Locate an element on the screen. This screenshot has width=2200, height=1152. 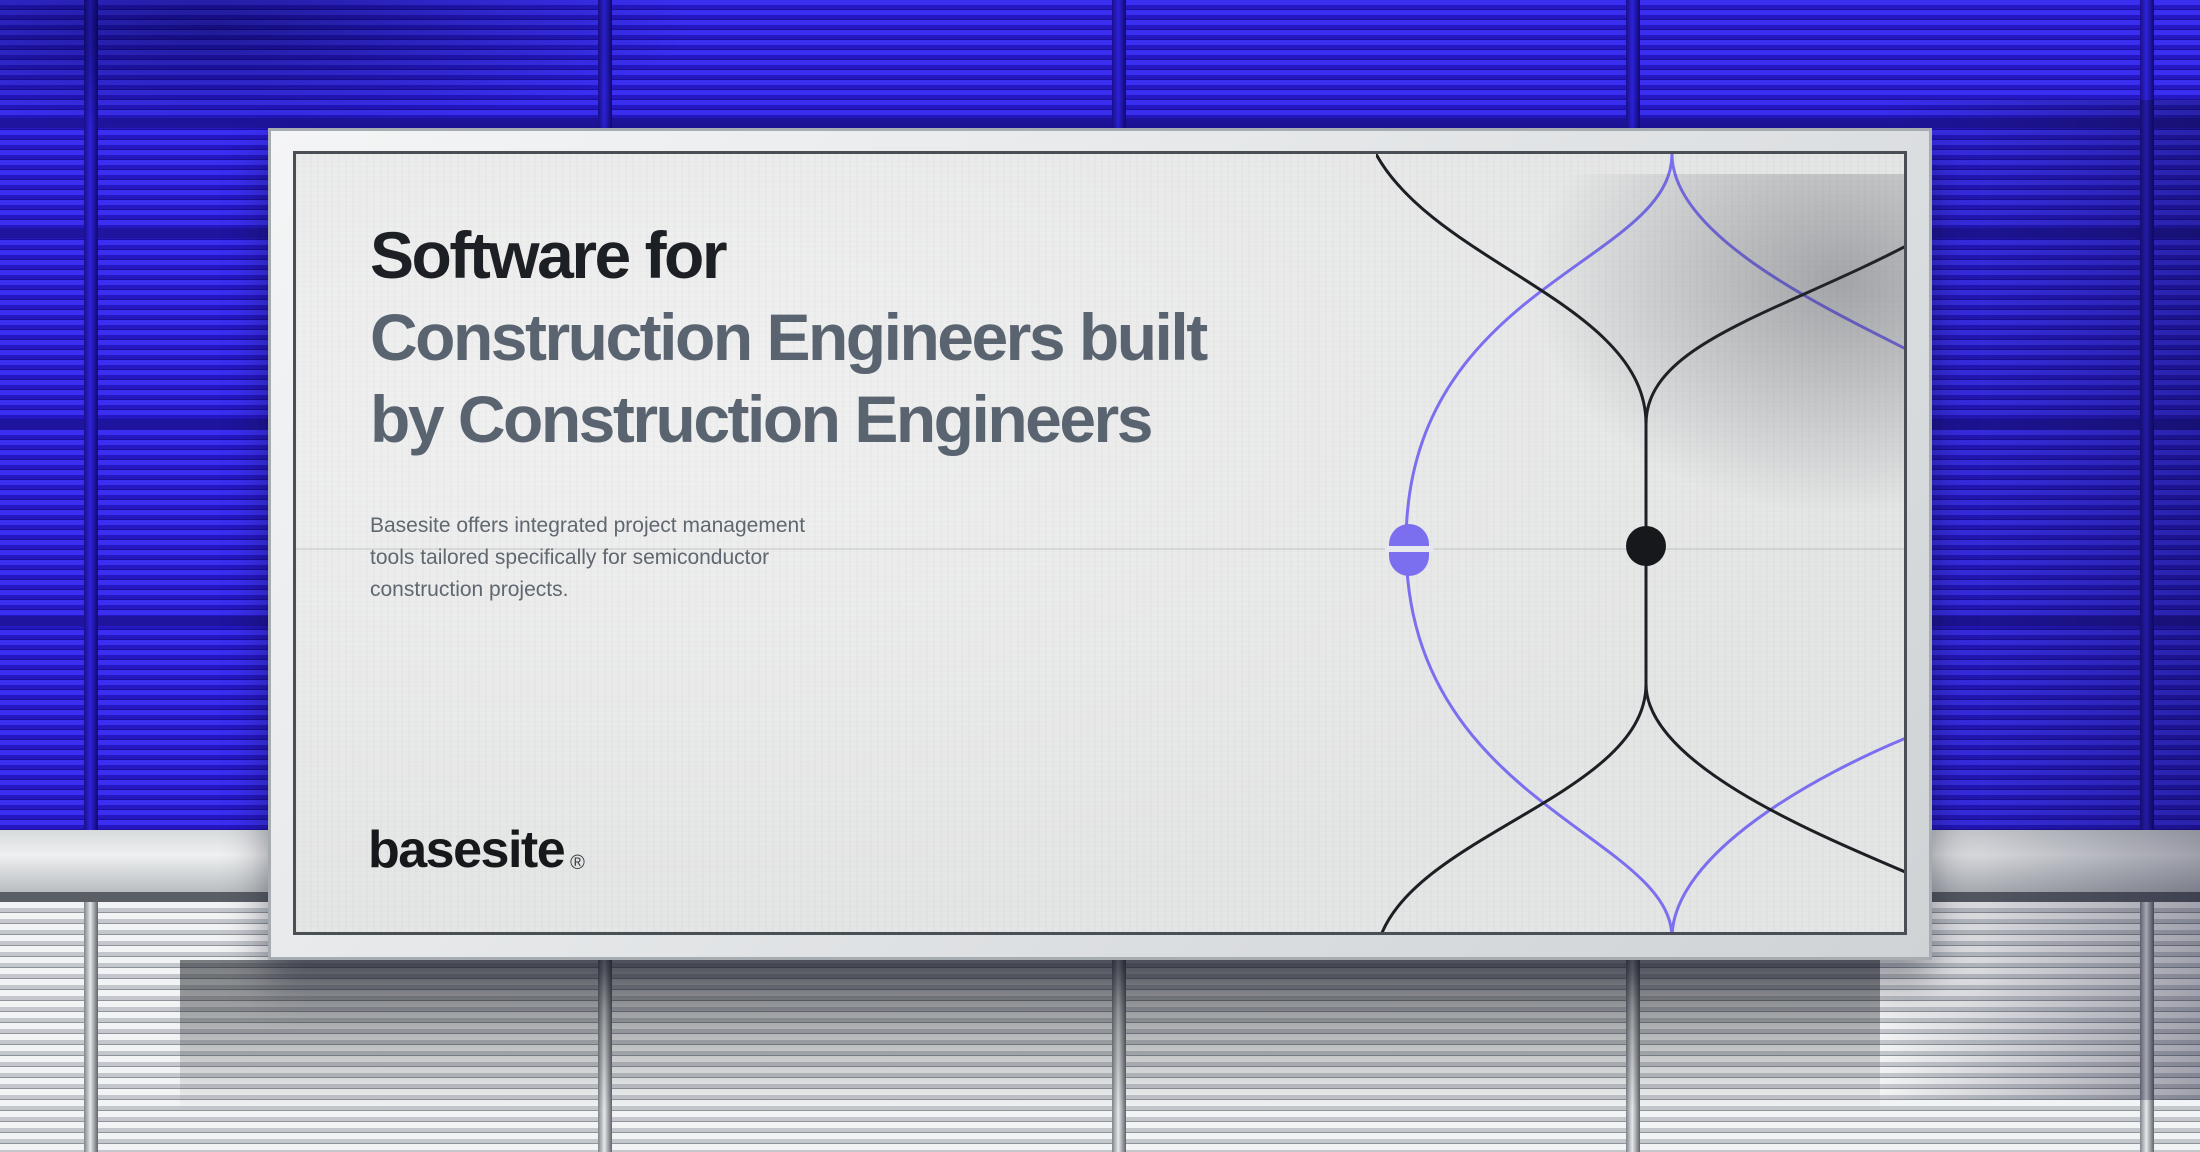
headline-line-3: by Construction Engineers is located at coordinates (761, 419).